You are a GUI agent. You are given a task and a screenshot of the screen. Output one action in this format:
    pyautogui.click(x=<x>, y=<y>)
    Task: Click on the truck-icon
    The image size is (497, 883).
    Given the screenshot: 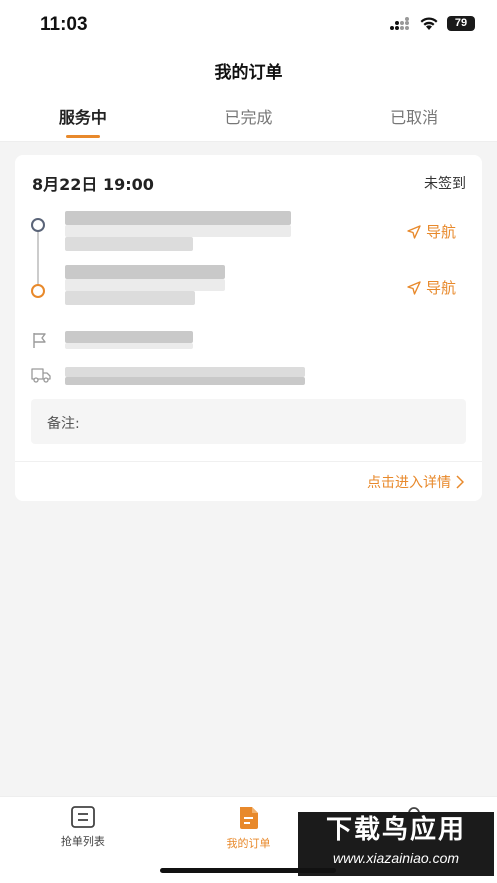 What is the action you would take?
    pyautogui.click(x=41, y=375)
    